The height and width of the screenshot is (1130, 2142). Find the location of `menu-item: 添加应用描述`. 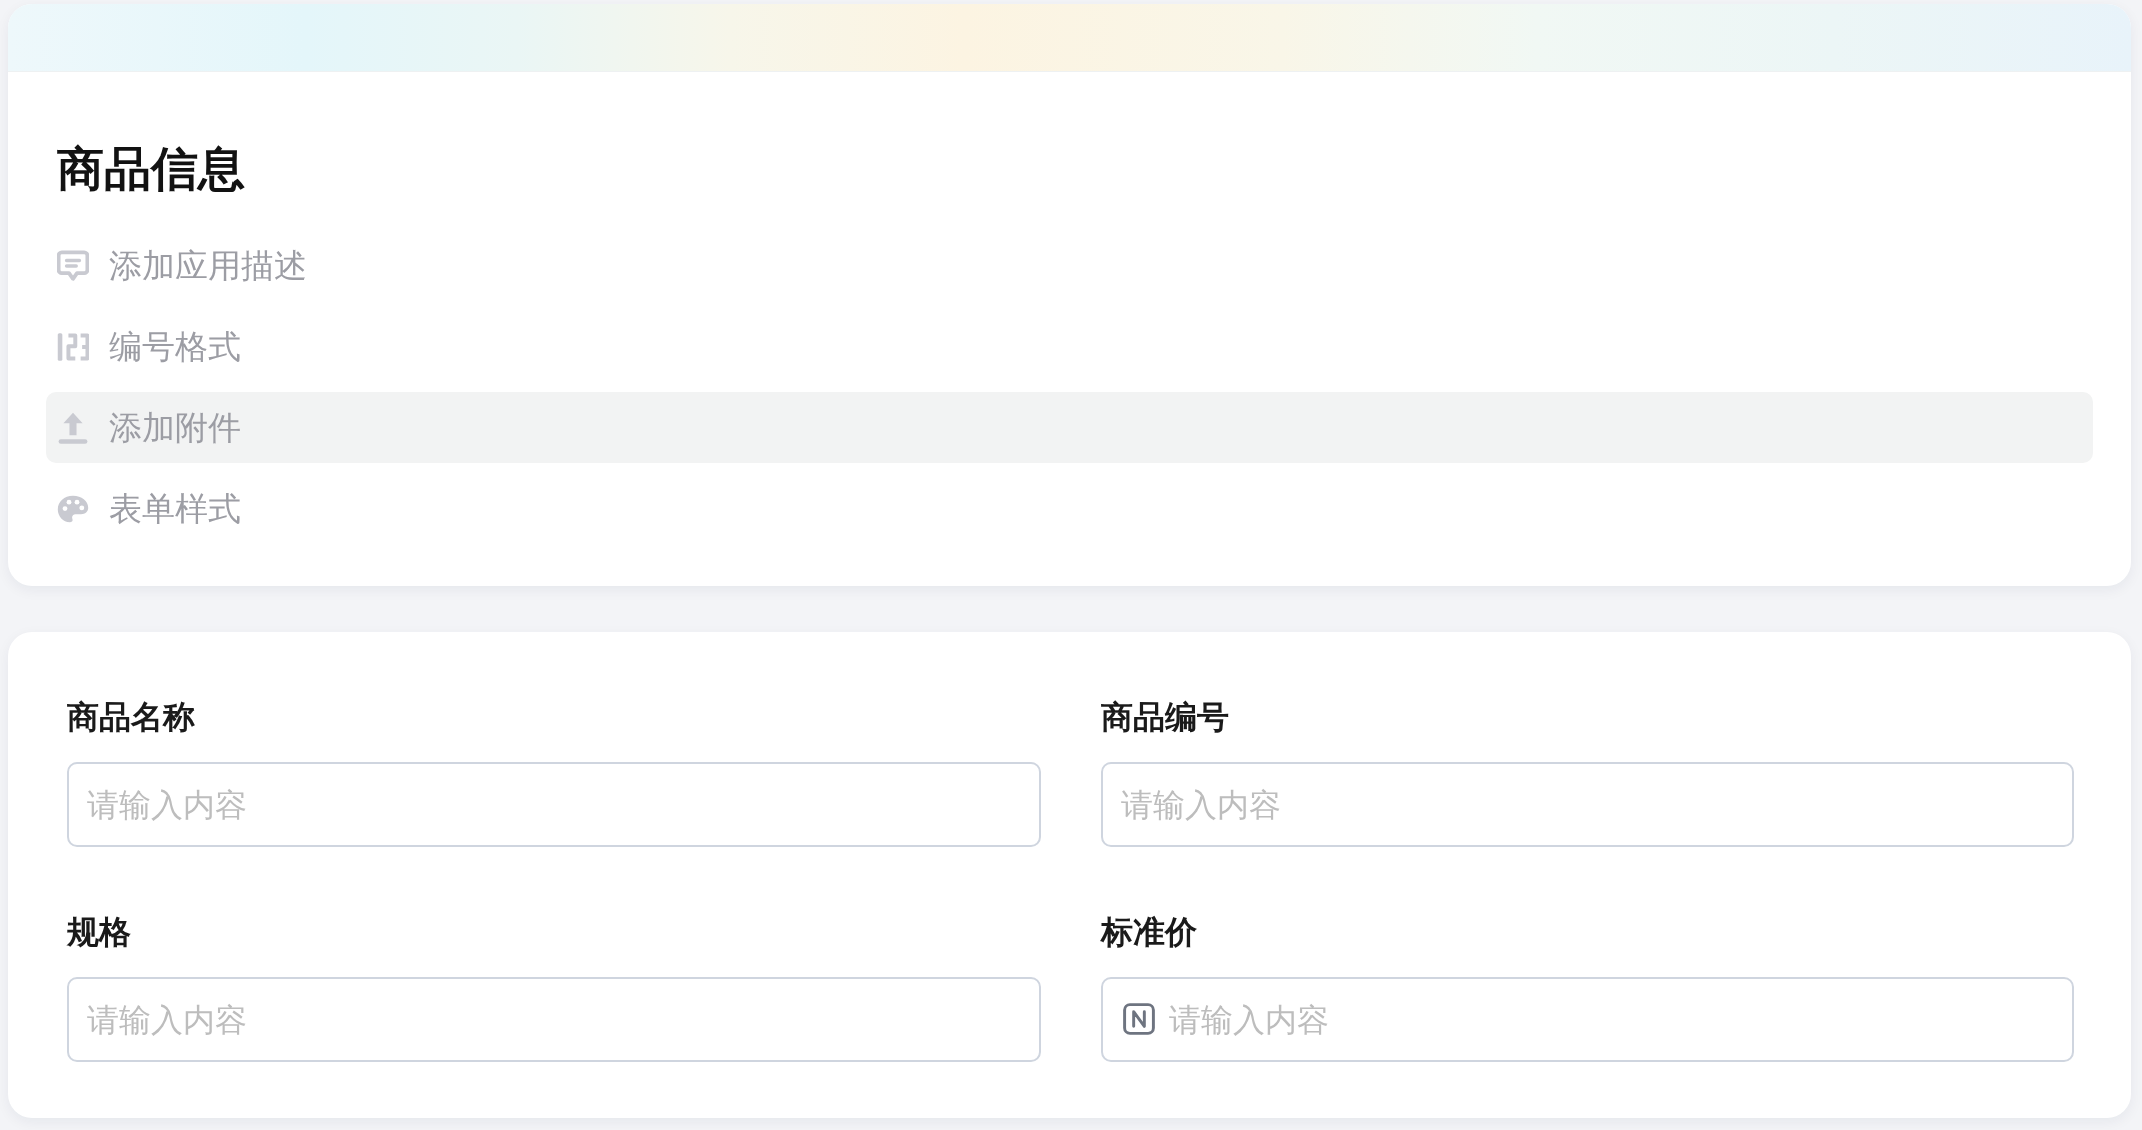

menu-item: 添加应用描述 is located at coordinates (1069, 265).